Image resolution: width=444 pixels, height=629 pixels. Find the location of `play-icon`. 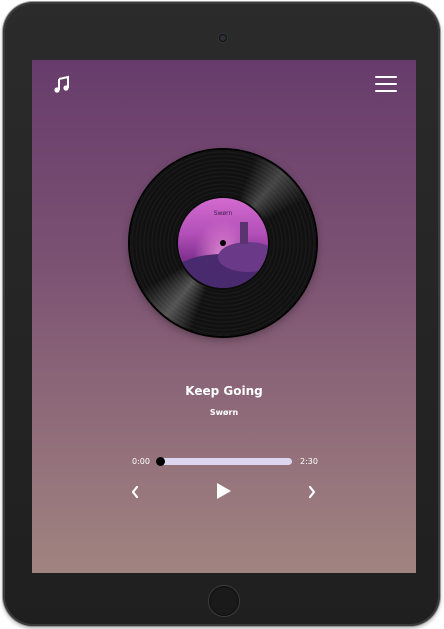

play-icon is located at coordinates (224, 491).